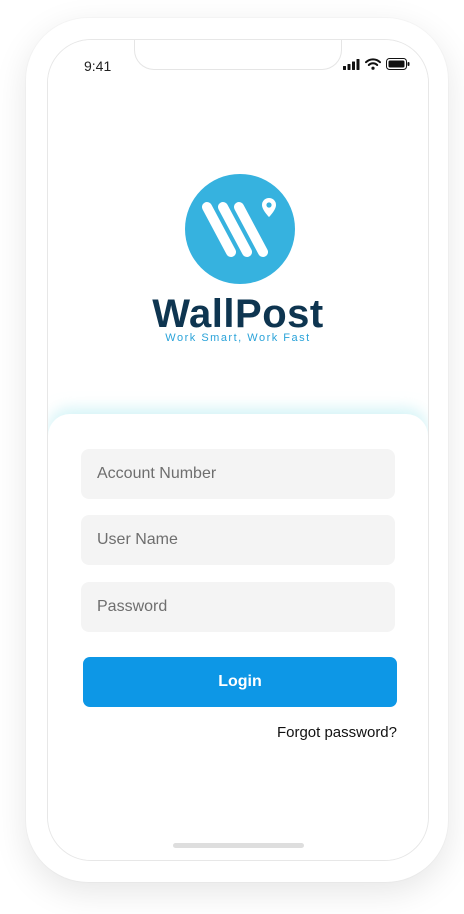 The height and width of the screenshot is (914, 464). Describe the element at coordinates (351, 64) in the screenshot. I see `signal-icon` at that location.